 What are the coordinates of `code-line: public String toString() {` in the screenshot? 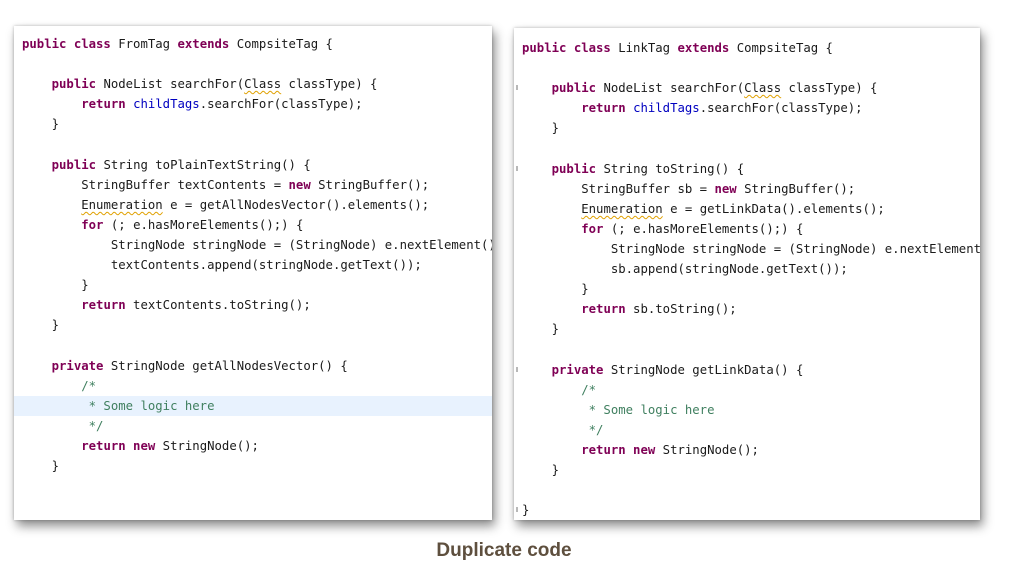 It's located at (747, 169).